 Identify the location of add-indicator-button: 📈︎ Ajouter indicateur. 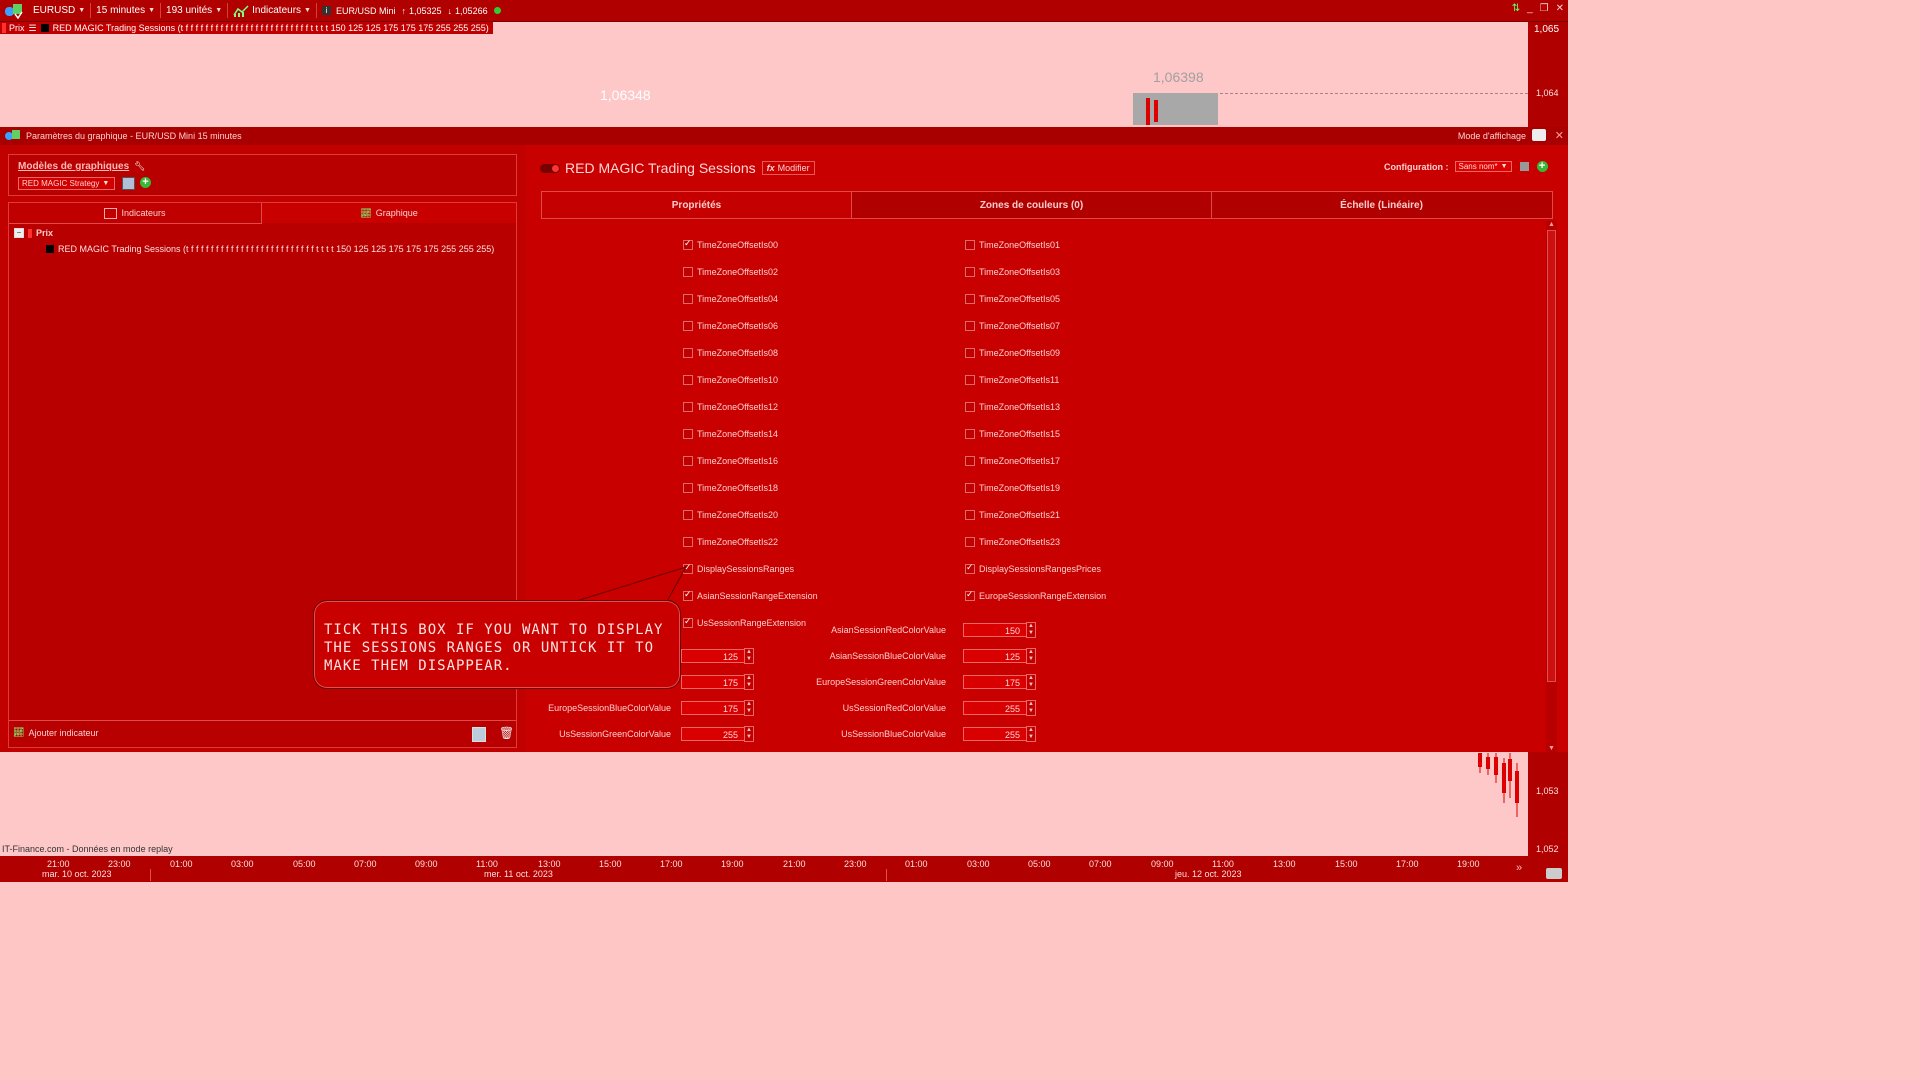
(55, 732).